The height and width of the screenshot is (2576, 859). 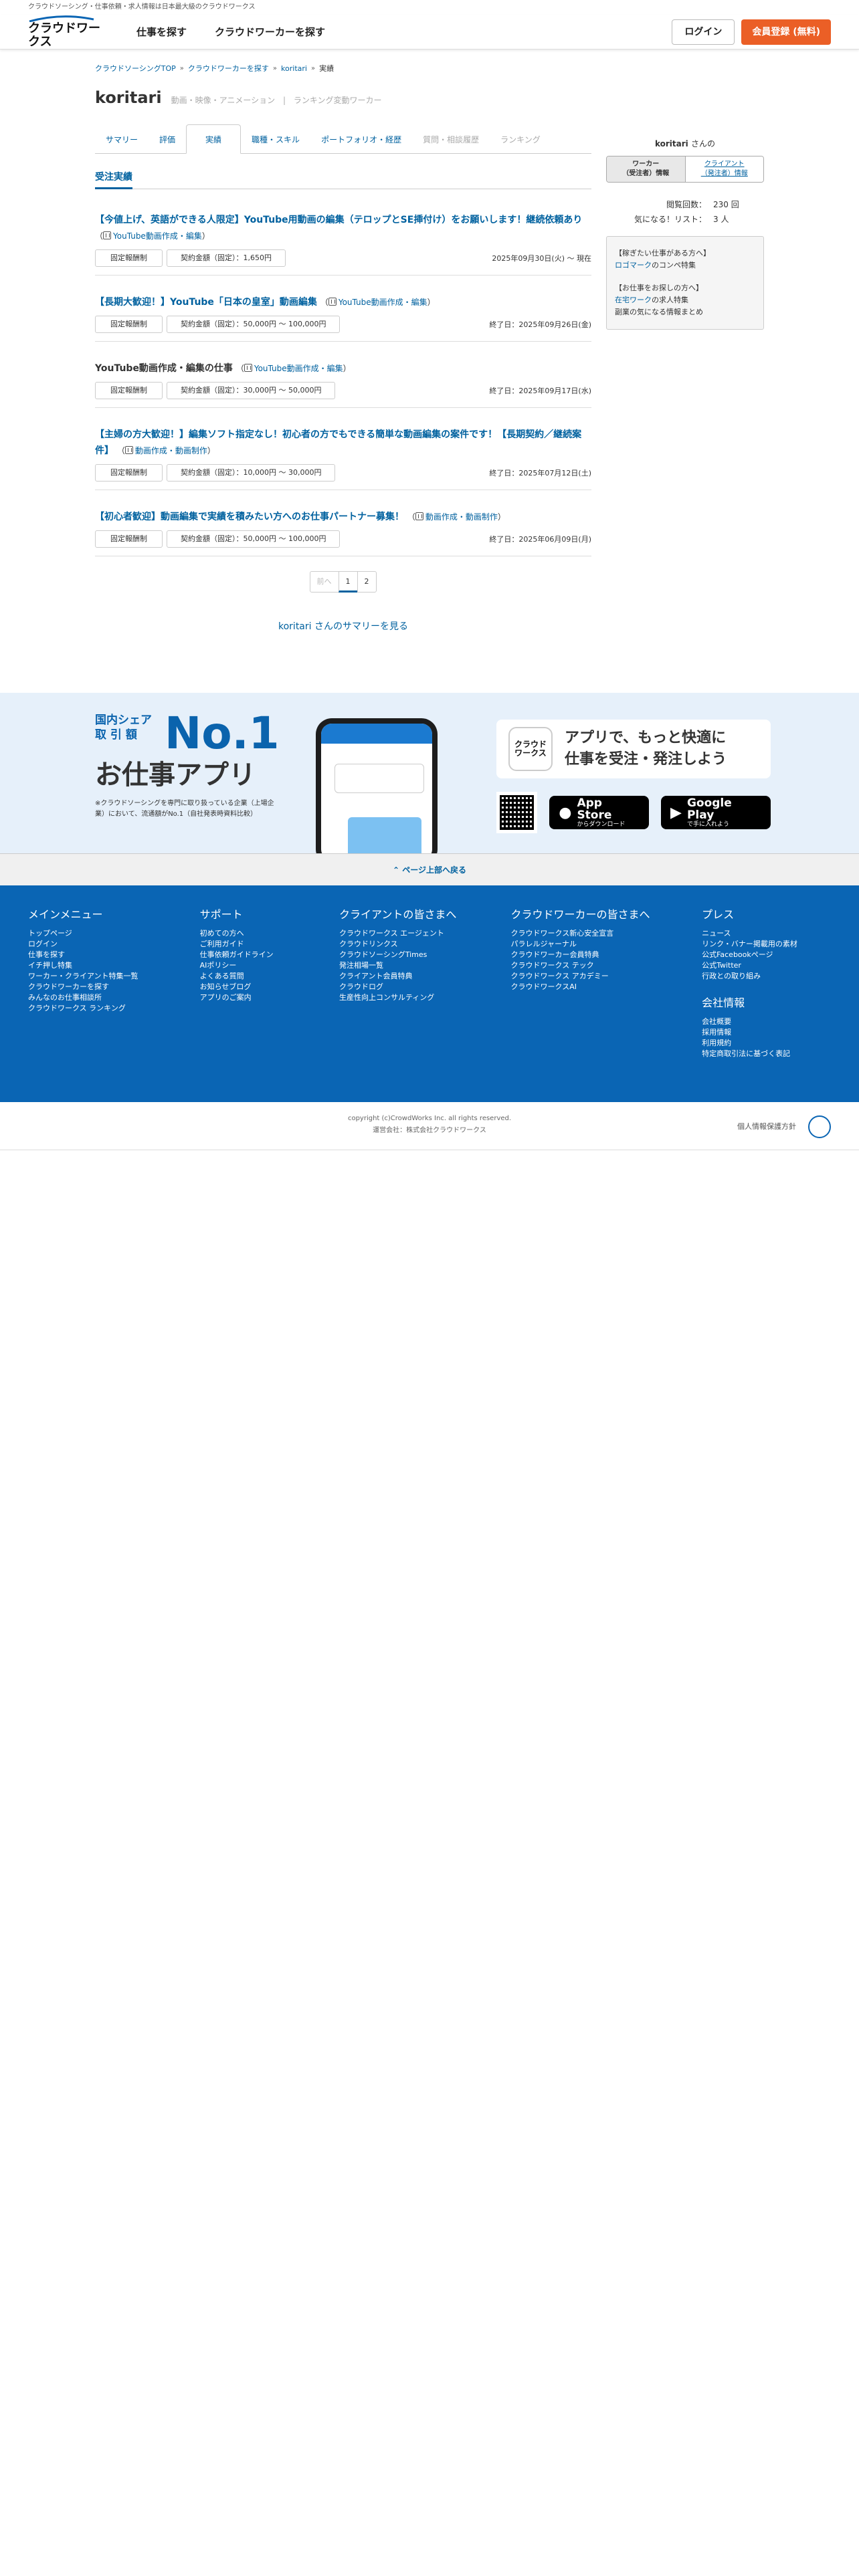 I want to click on footer-heading: クラウドワーカーの皆さまへ, so click(x=580, y=914).